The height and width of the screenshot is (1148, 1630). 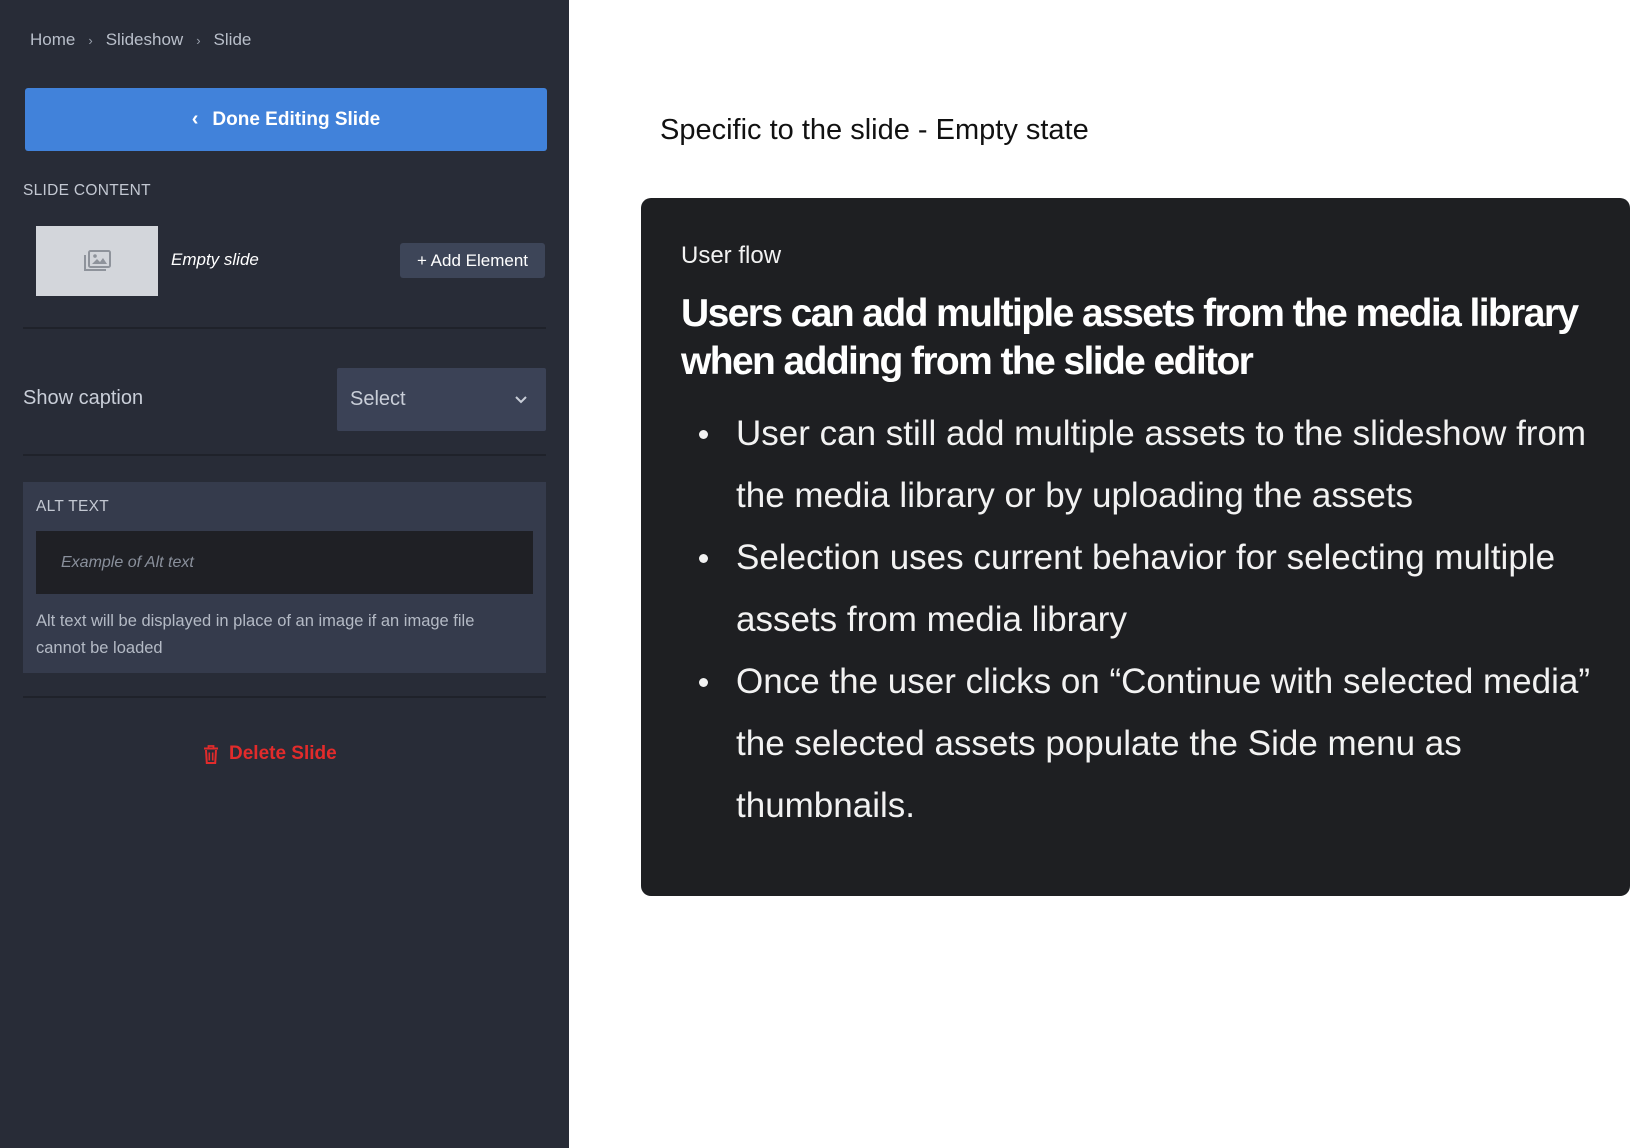 What do you see at coordinates (83, 398) in the screenshot?
I see `show-caption-label: Show caption` at bounding box center [83, 398].